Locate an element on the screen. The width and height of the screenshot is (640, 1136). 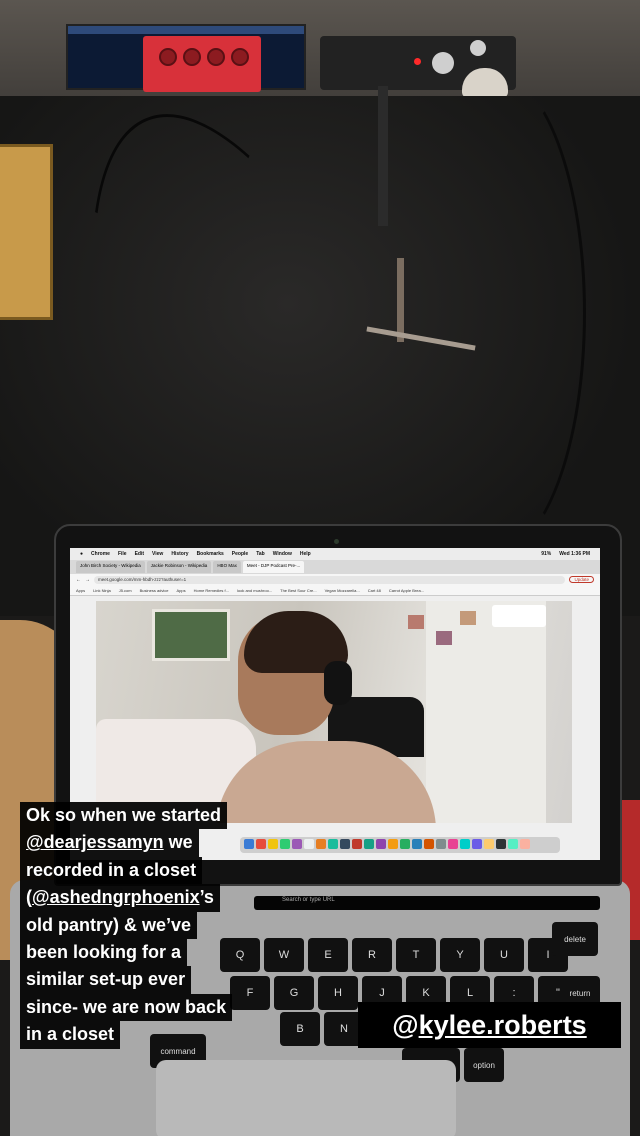
option-key: option is located at coordinates (484, 1065).